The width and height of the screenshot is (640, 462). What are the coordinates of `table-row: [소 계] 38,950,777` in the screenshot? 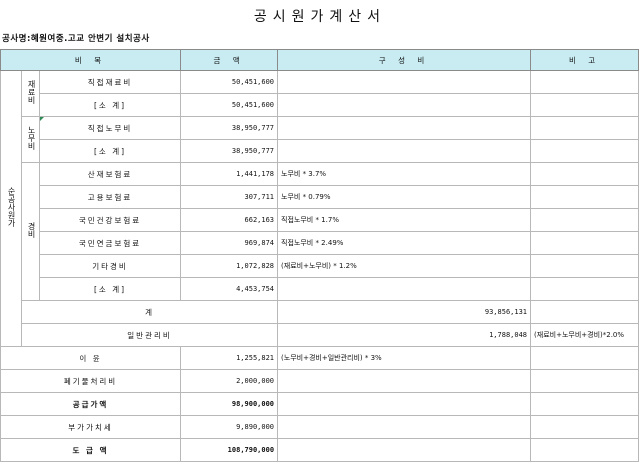 It's located at (320, 151).